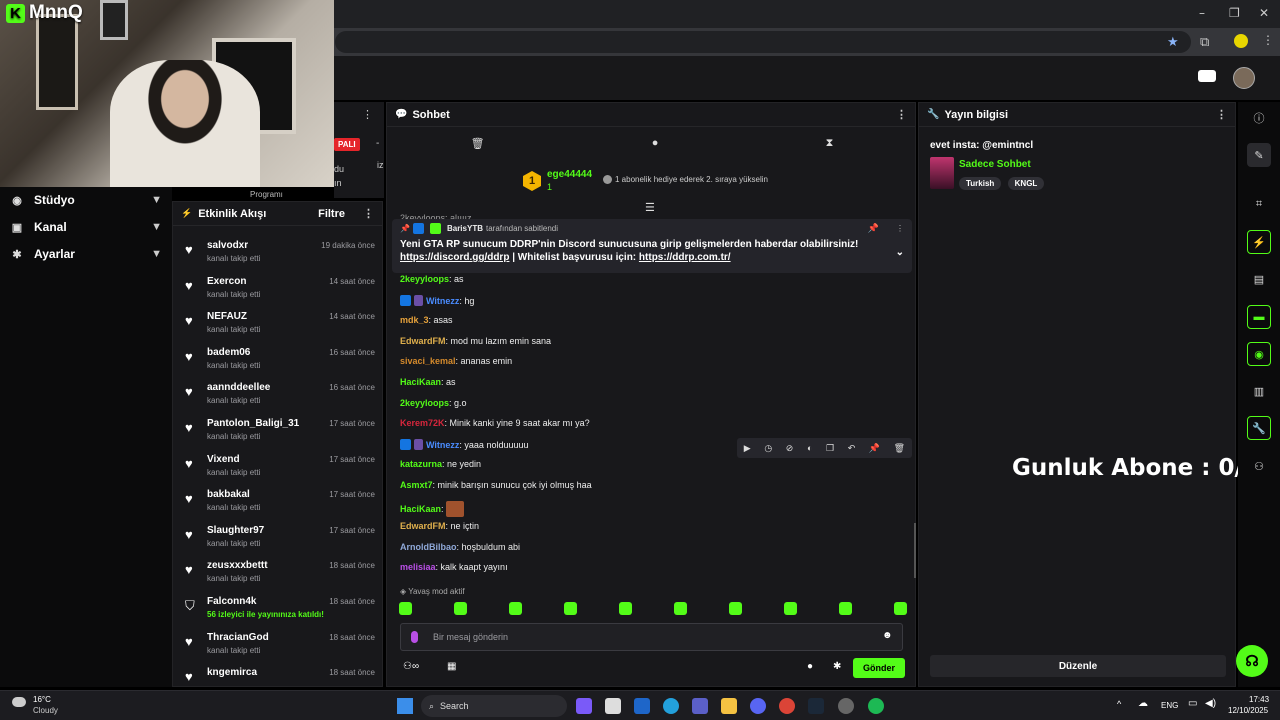 This screenshot has height=720, width=1280. What do you see at coordinates (279, 325) in the screenshot?
I see `activity-item: ♥ NEFAUZ kanalı takip etti 14 saat önce` at bounding box center [279, 325].